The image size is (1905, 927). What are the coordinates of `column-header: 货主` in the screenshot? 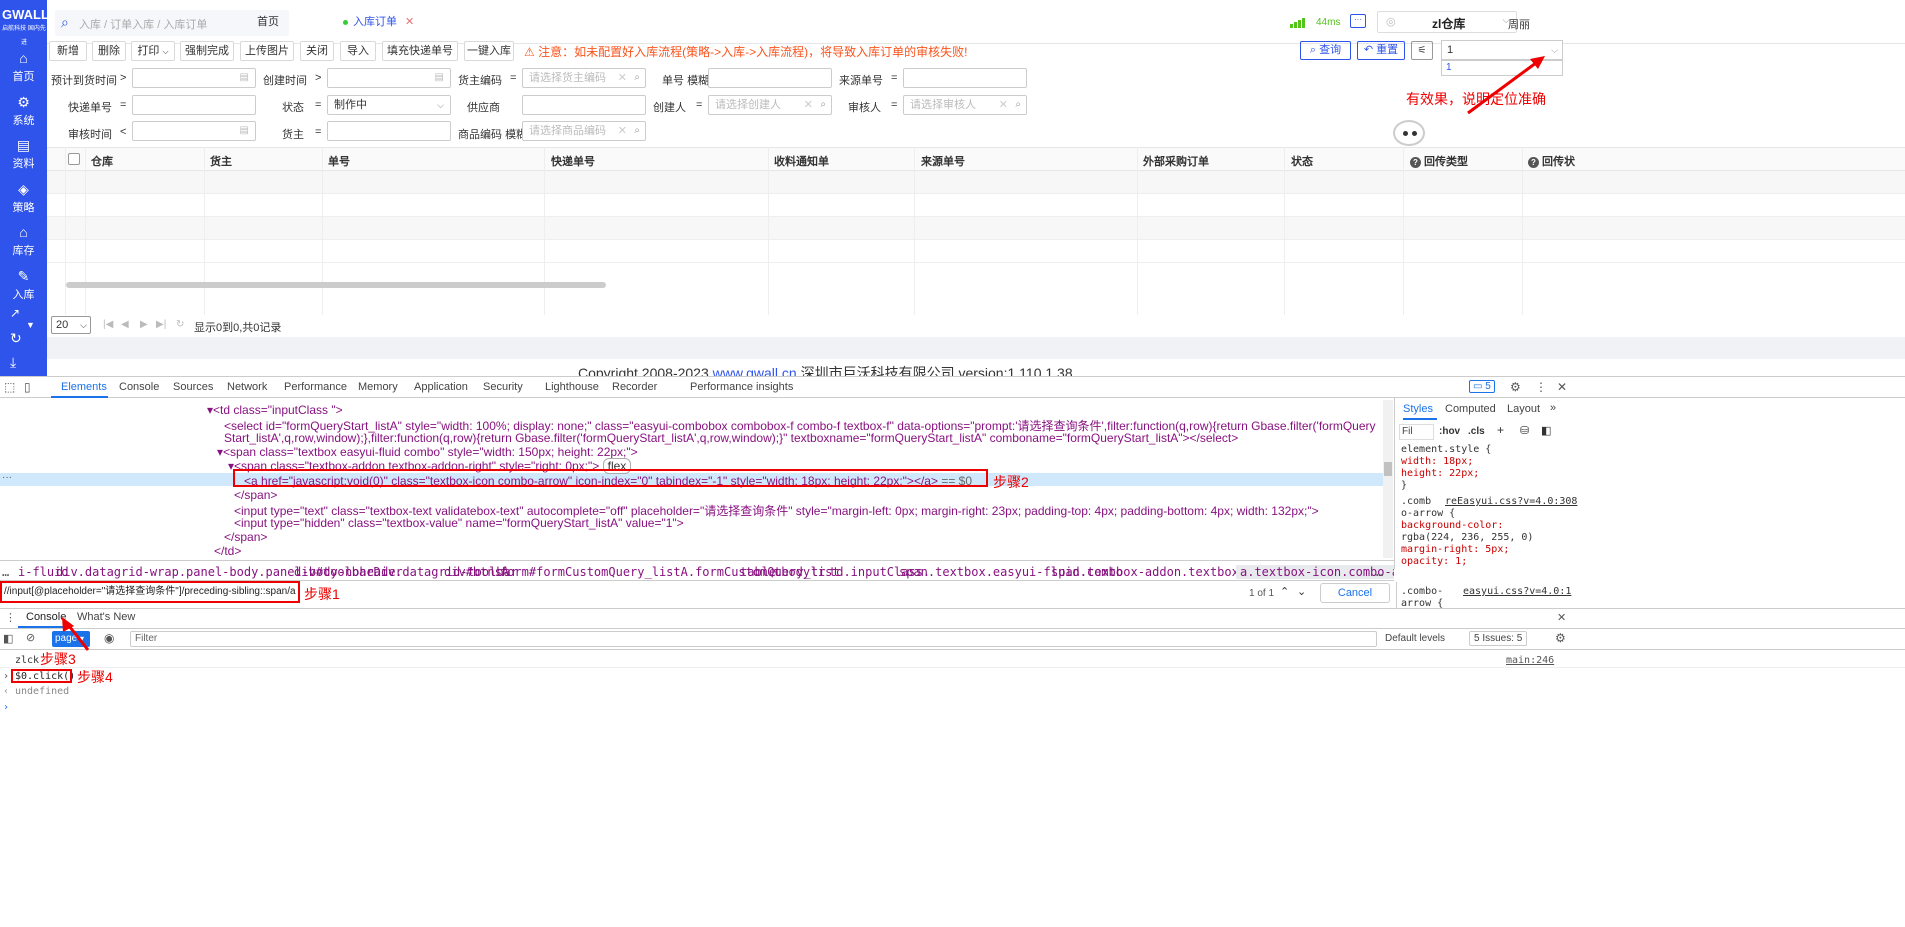 It's located at (221, 161).